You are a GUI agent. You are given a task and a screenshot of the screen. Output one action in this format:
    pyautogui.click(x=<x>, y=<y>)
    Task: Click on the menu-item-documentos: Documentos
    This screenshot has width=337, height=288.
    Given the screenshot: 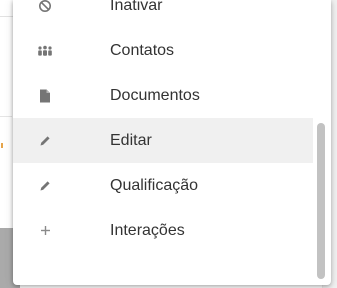 What is the action you would take?
    pyautogui.click(x=163, y=95)
    